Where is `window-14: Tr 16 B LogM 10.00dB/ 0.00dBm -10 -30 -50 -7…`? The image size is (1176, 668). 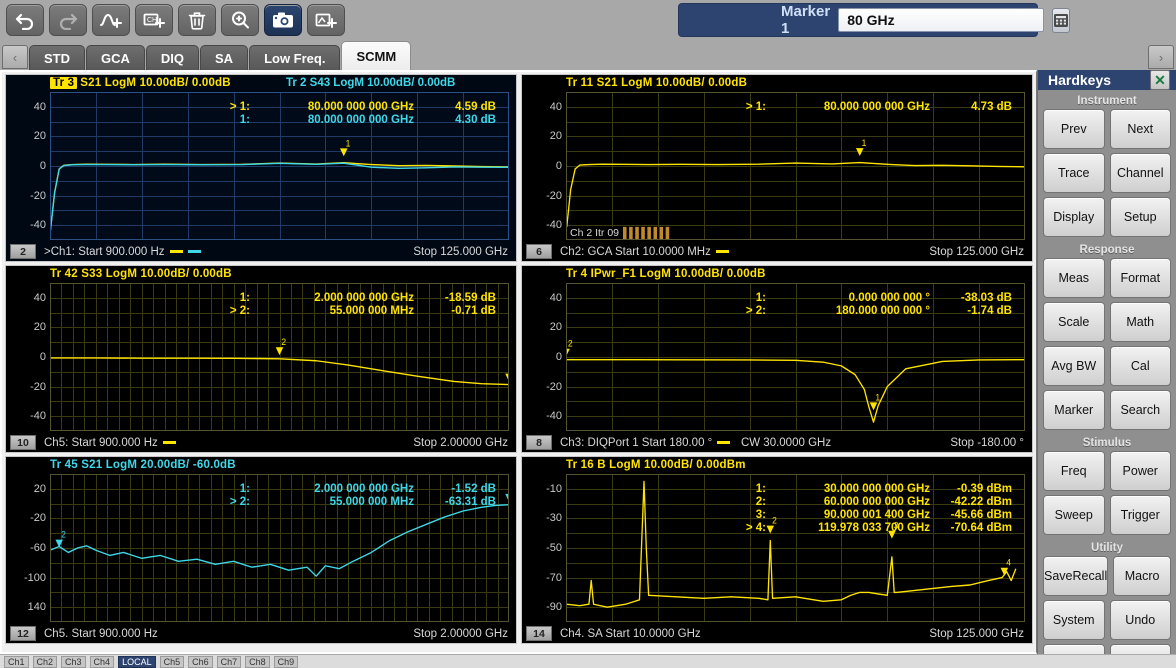 window-14: Tr 16 B LogM 10.00dB/ 0.00dBm -10 -30 -50 -7… is located at coordinates (777, 550).